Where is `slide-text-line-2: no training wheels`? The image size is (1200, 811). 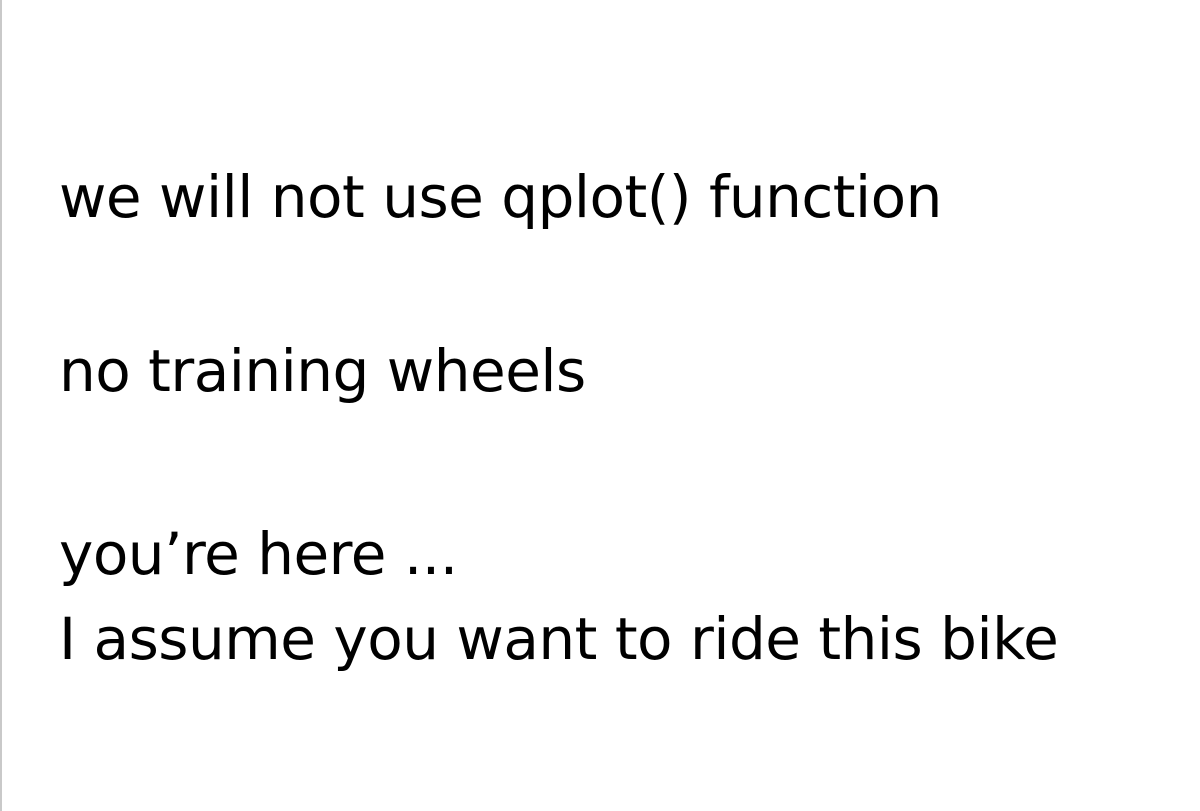
slide-text-line-2: no training wheels is located at coordinates (322, 371).